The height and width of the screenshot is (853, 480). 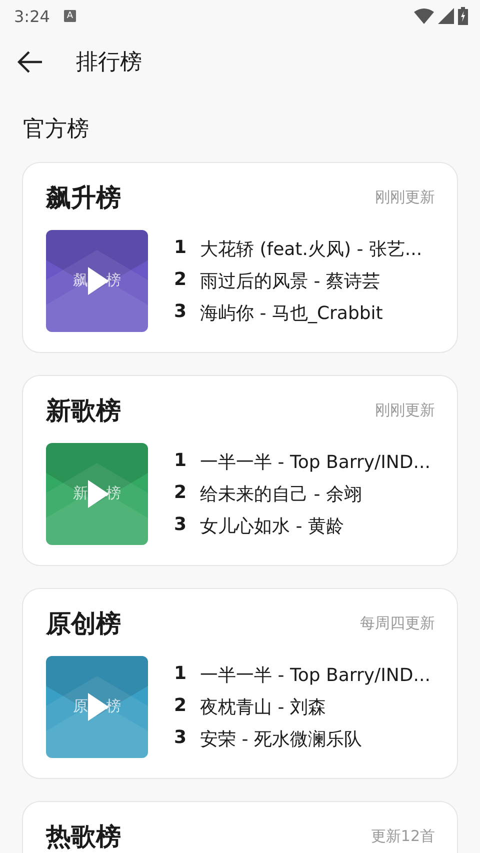 What do you see at coordinates (70, 16) in the screenshot?
I see `notification-icon: A` at bounding box center [70, 16].